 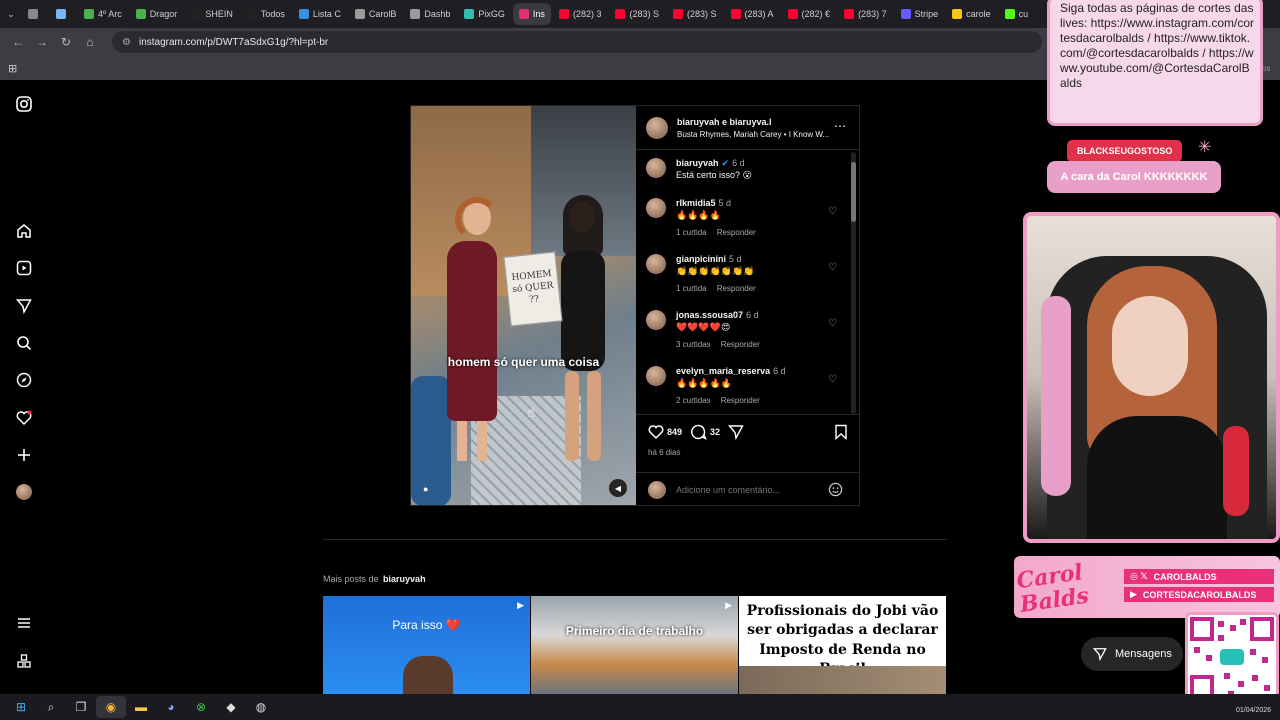 What do you see at coordinates (266, 14) in the screenshot?
I see `browser-tab: Todos` at bounding box center [266, 14].